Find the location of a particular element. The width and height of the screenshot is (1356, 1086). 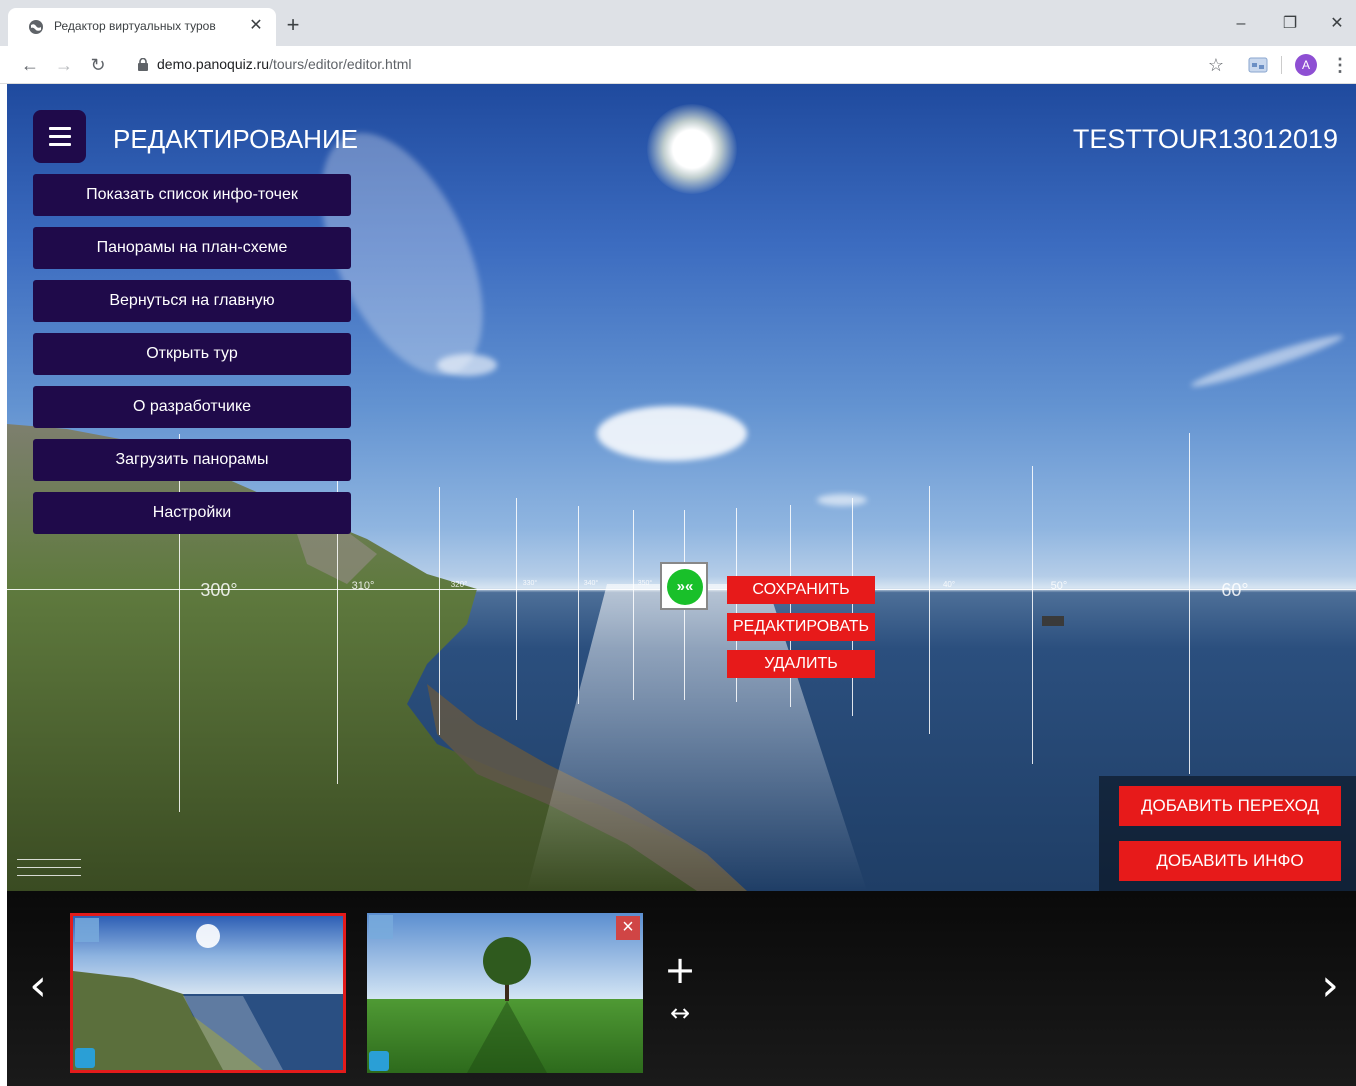

browser-menu-icon: ⋮ is located at coordinates (1340, 65).